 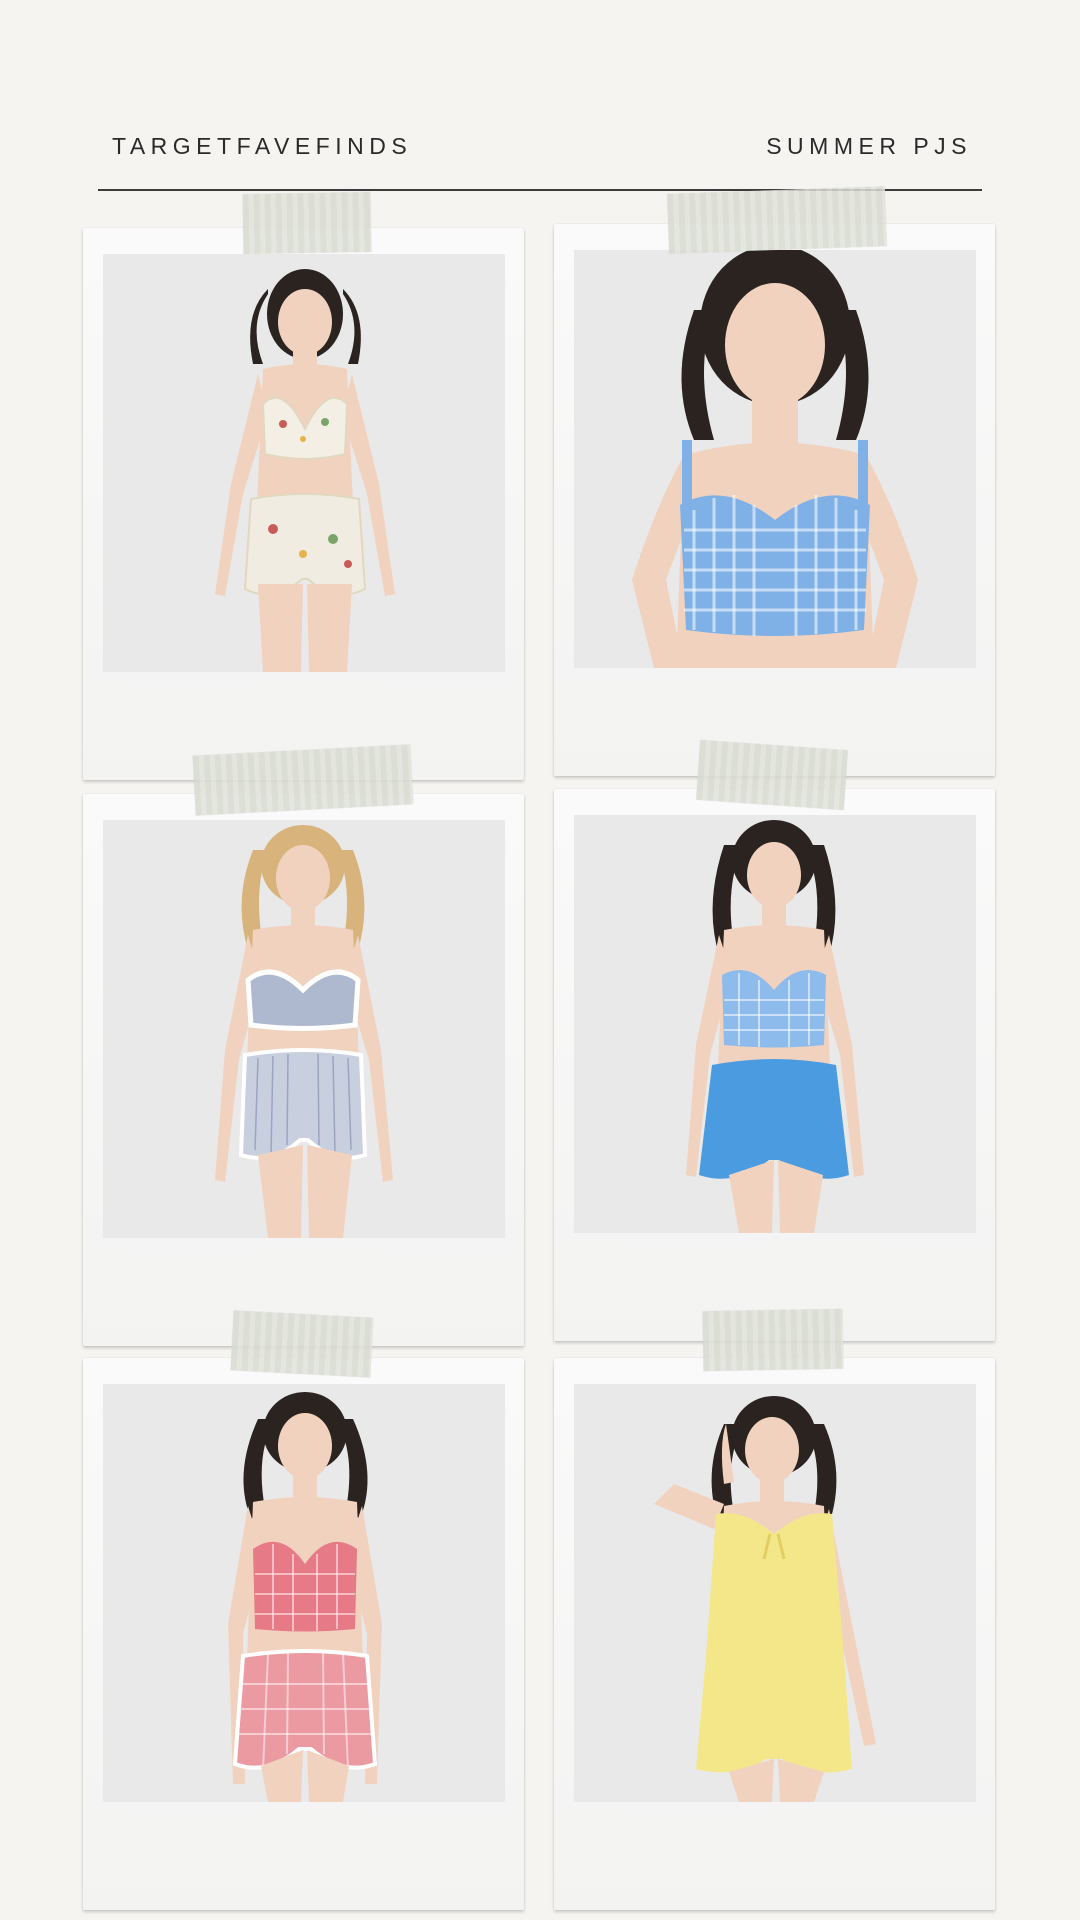 I want to click on page-header: TARGETFAVEFINDS SUMMER PJS, so click(x=542, y=146).